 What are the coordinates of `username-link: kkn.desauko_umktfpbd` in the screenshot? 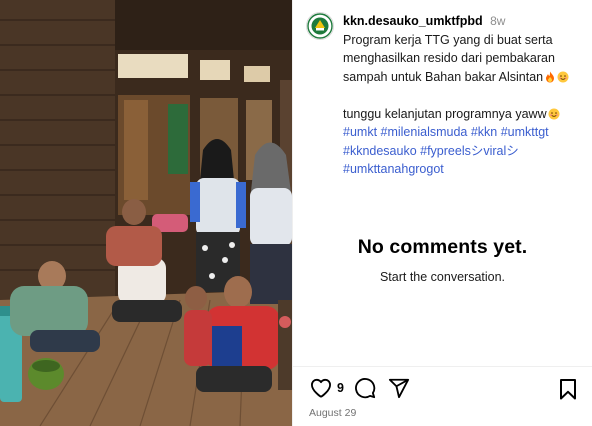 It's located at (413, 21).